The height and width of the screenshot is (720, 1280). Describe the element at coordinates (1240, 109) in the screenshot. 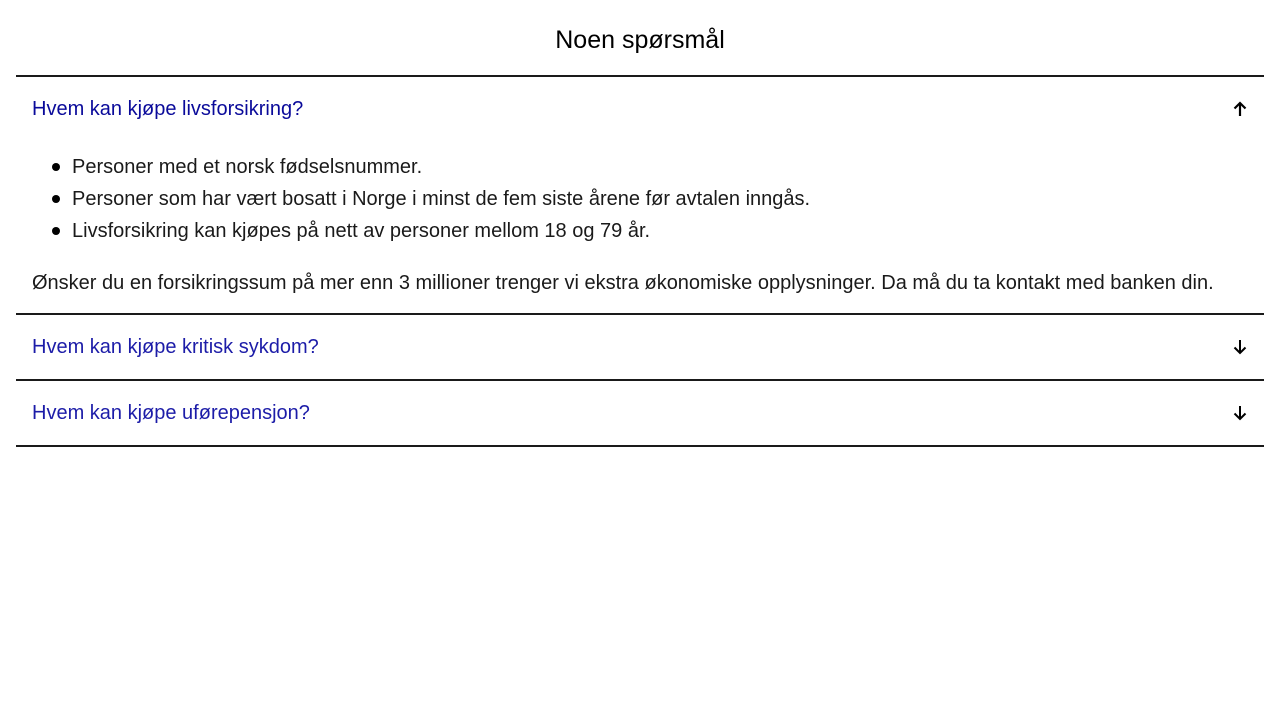

I see `arrow-up-icon` at that location.